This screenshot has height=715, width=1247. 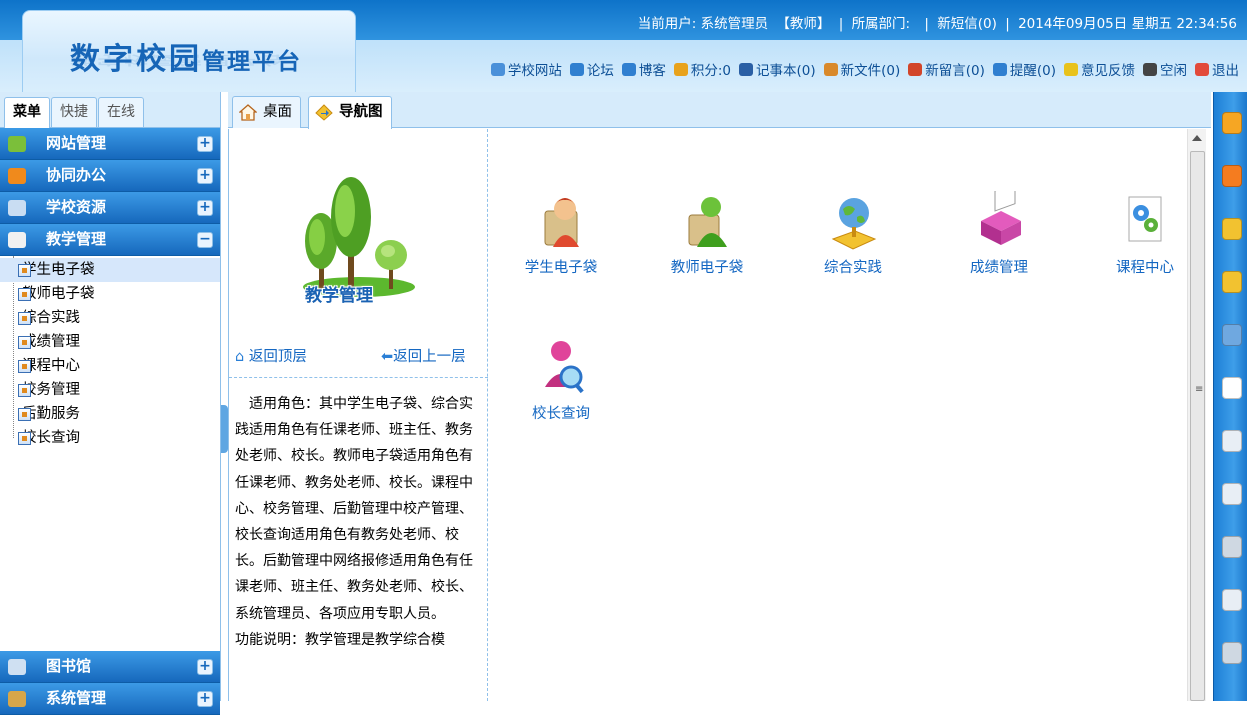 What do you see at coordinates (946, 69) in the screenshot?
I see `header-link-message: 新留言(0)` at bounding box center [946, 69].